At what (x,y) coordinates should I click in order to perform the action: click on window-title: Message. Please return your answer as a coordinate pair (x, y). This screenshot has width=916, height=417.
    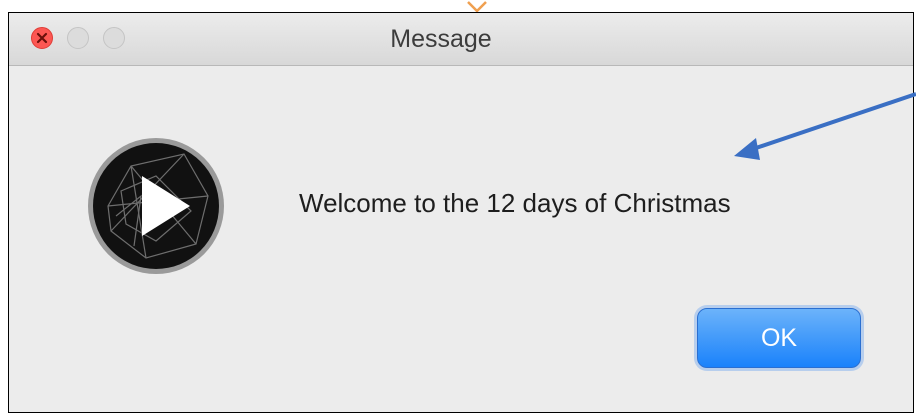
    Looking at the image, I should click on (441, 39).